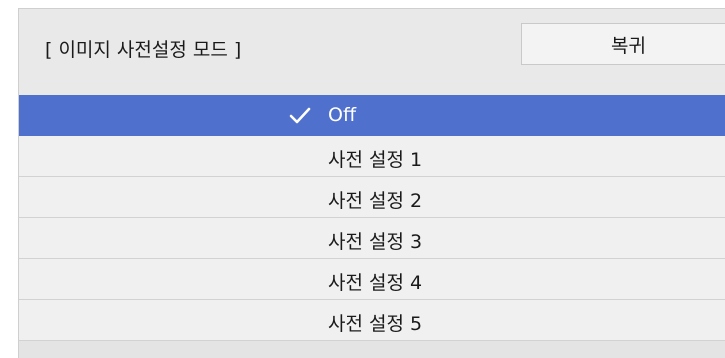 The width and height of the screenshot is (725, 358). I want to click on option-preset-3: 사전 설정 3, so click(372, 238).